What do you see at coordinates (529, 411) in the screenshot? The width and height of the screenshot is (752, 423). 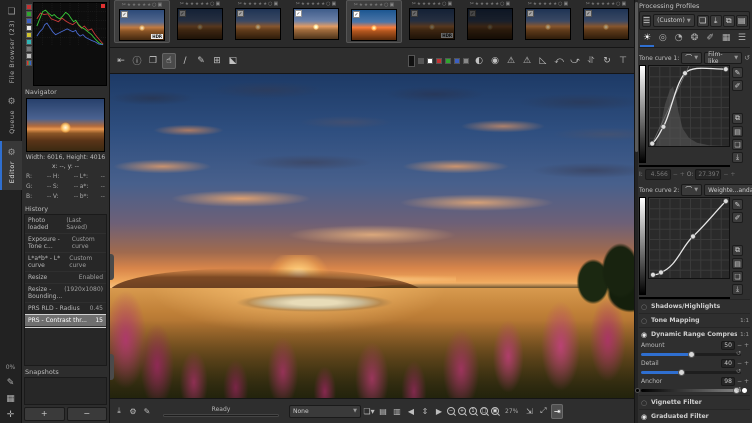 I see `detail-window-icon: ⇲` at bounding box center [529, 411].